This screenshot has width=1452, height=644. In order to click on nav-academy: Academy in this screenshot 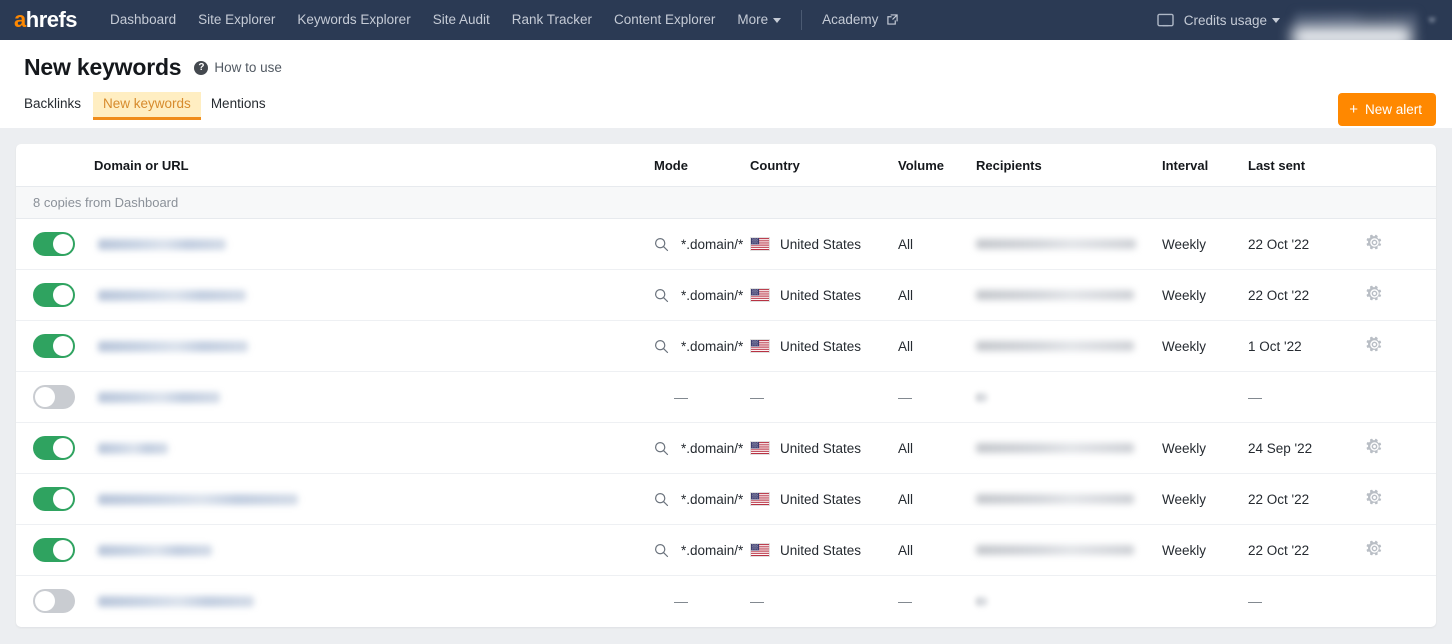, I will do `click(860, 20)`.